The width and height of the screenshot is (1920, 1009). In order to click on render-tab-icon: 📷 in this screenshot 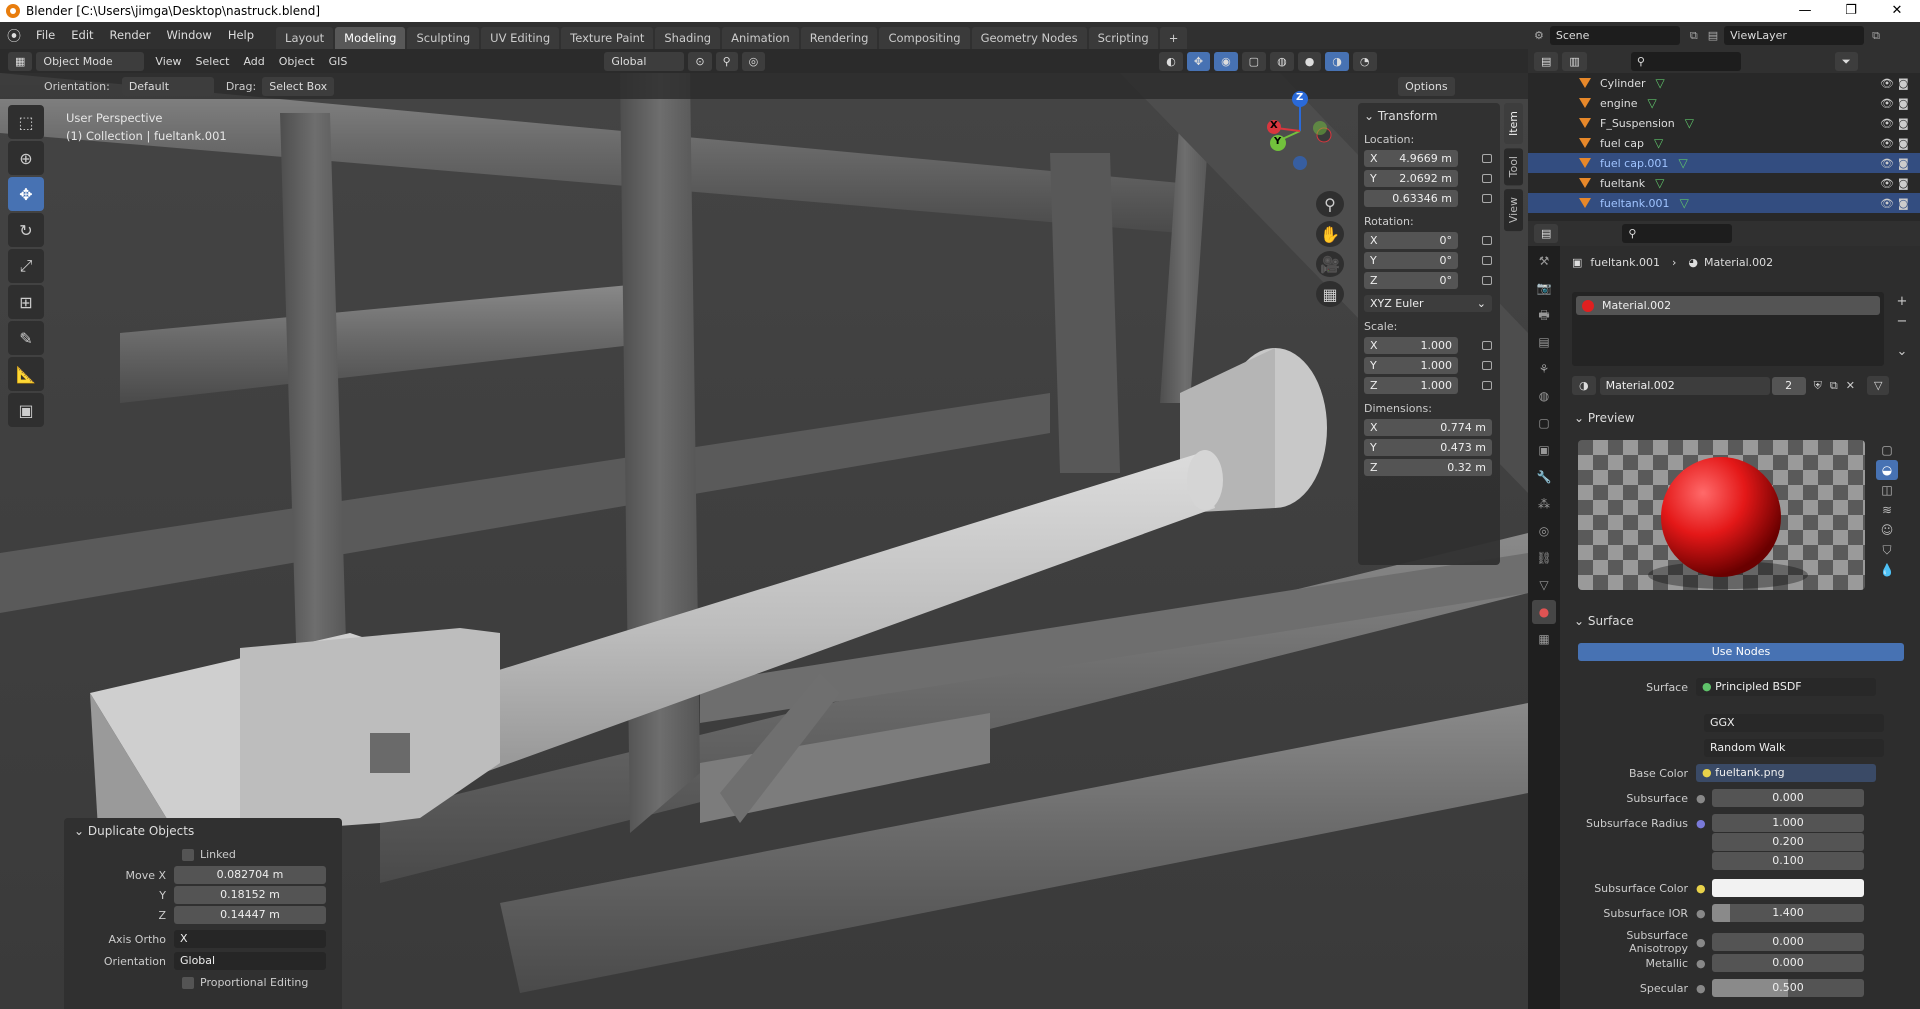, I will do `click(1544, 288)`.